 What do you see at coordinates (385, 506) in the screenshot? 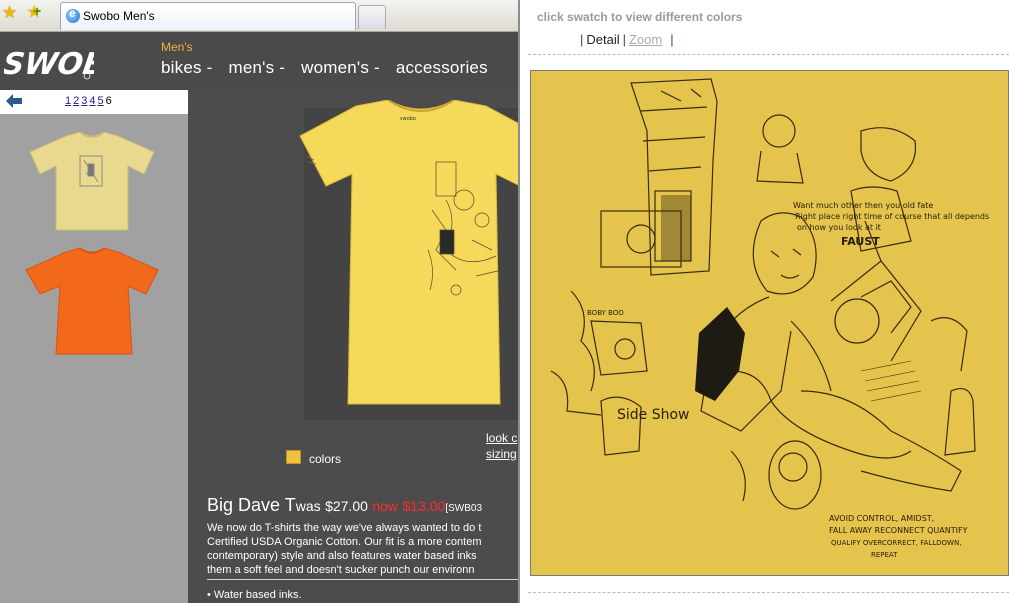
I see `now-label: now` at bounding box center [385, 506].